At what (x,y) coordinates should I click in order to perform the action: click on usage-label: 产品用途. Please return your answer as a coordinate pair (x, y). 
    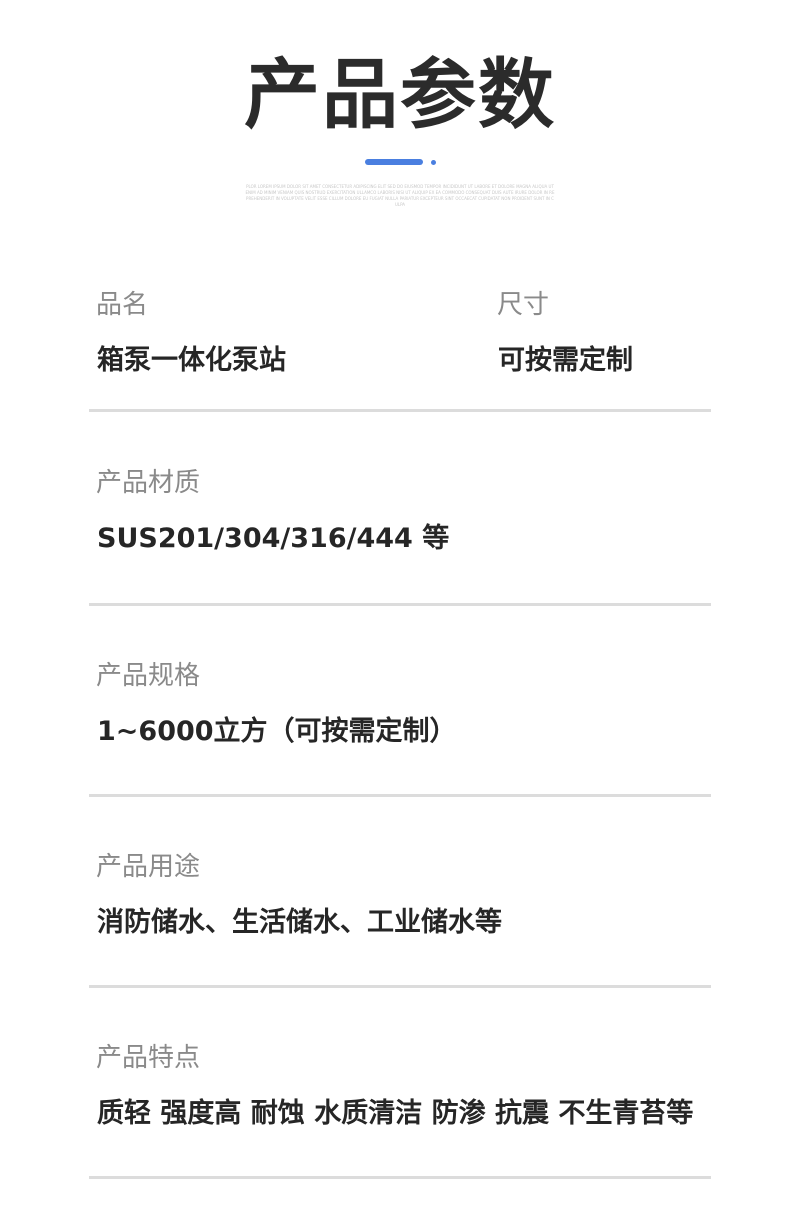
    Looking at the image, I should click on (148, 867).